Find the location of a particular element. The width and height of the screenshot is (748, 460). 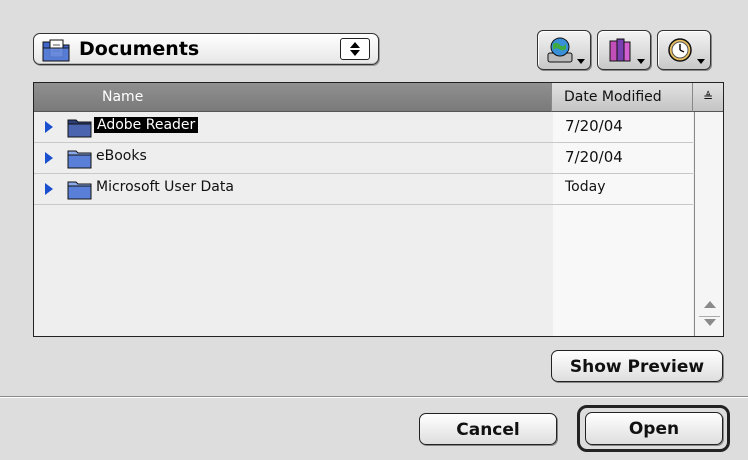

show-preview-button: Show Preview is located at coordinates (637, 366).